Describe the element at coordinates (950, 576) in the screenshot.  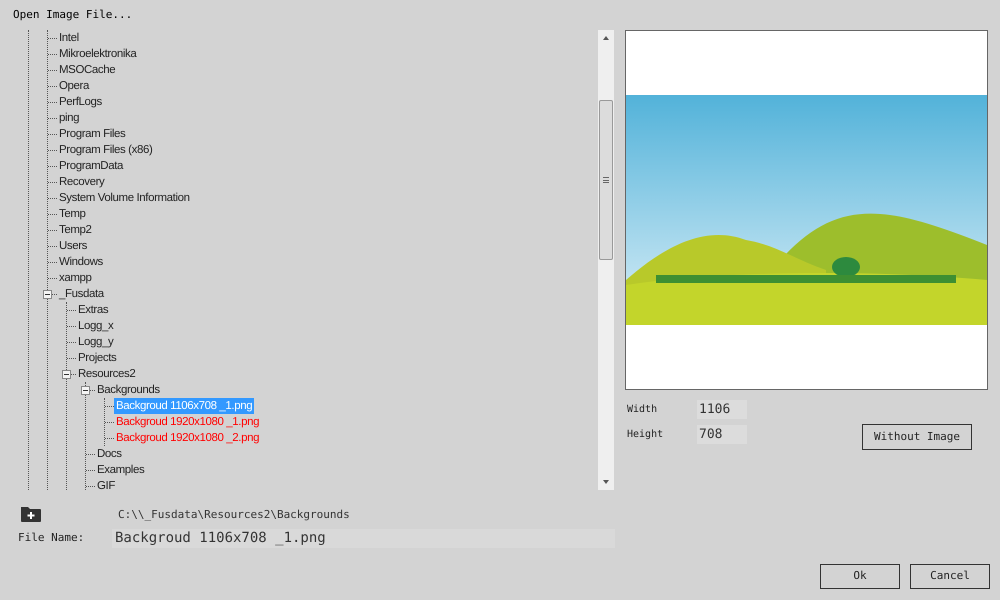
I see `cancel-button: Cancel` at that location.